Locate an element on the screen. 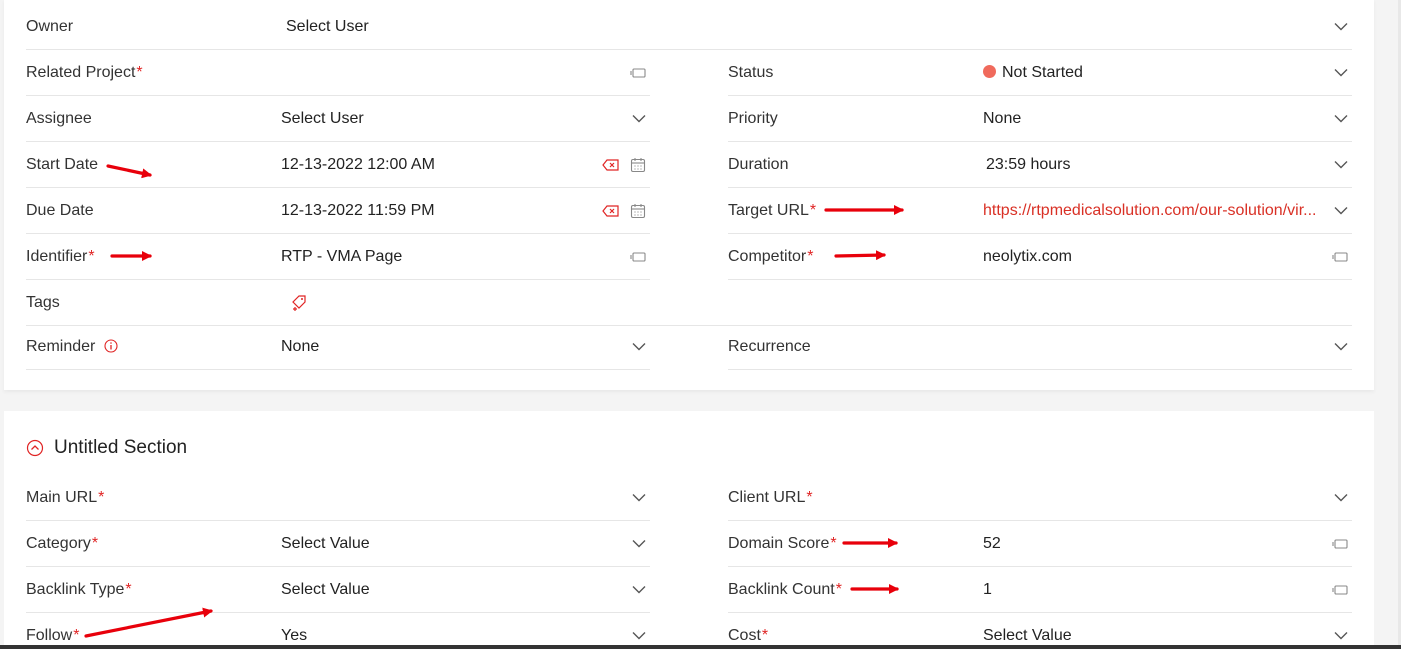  category-value: Select Value is located at coordinates (325, 544).